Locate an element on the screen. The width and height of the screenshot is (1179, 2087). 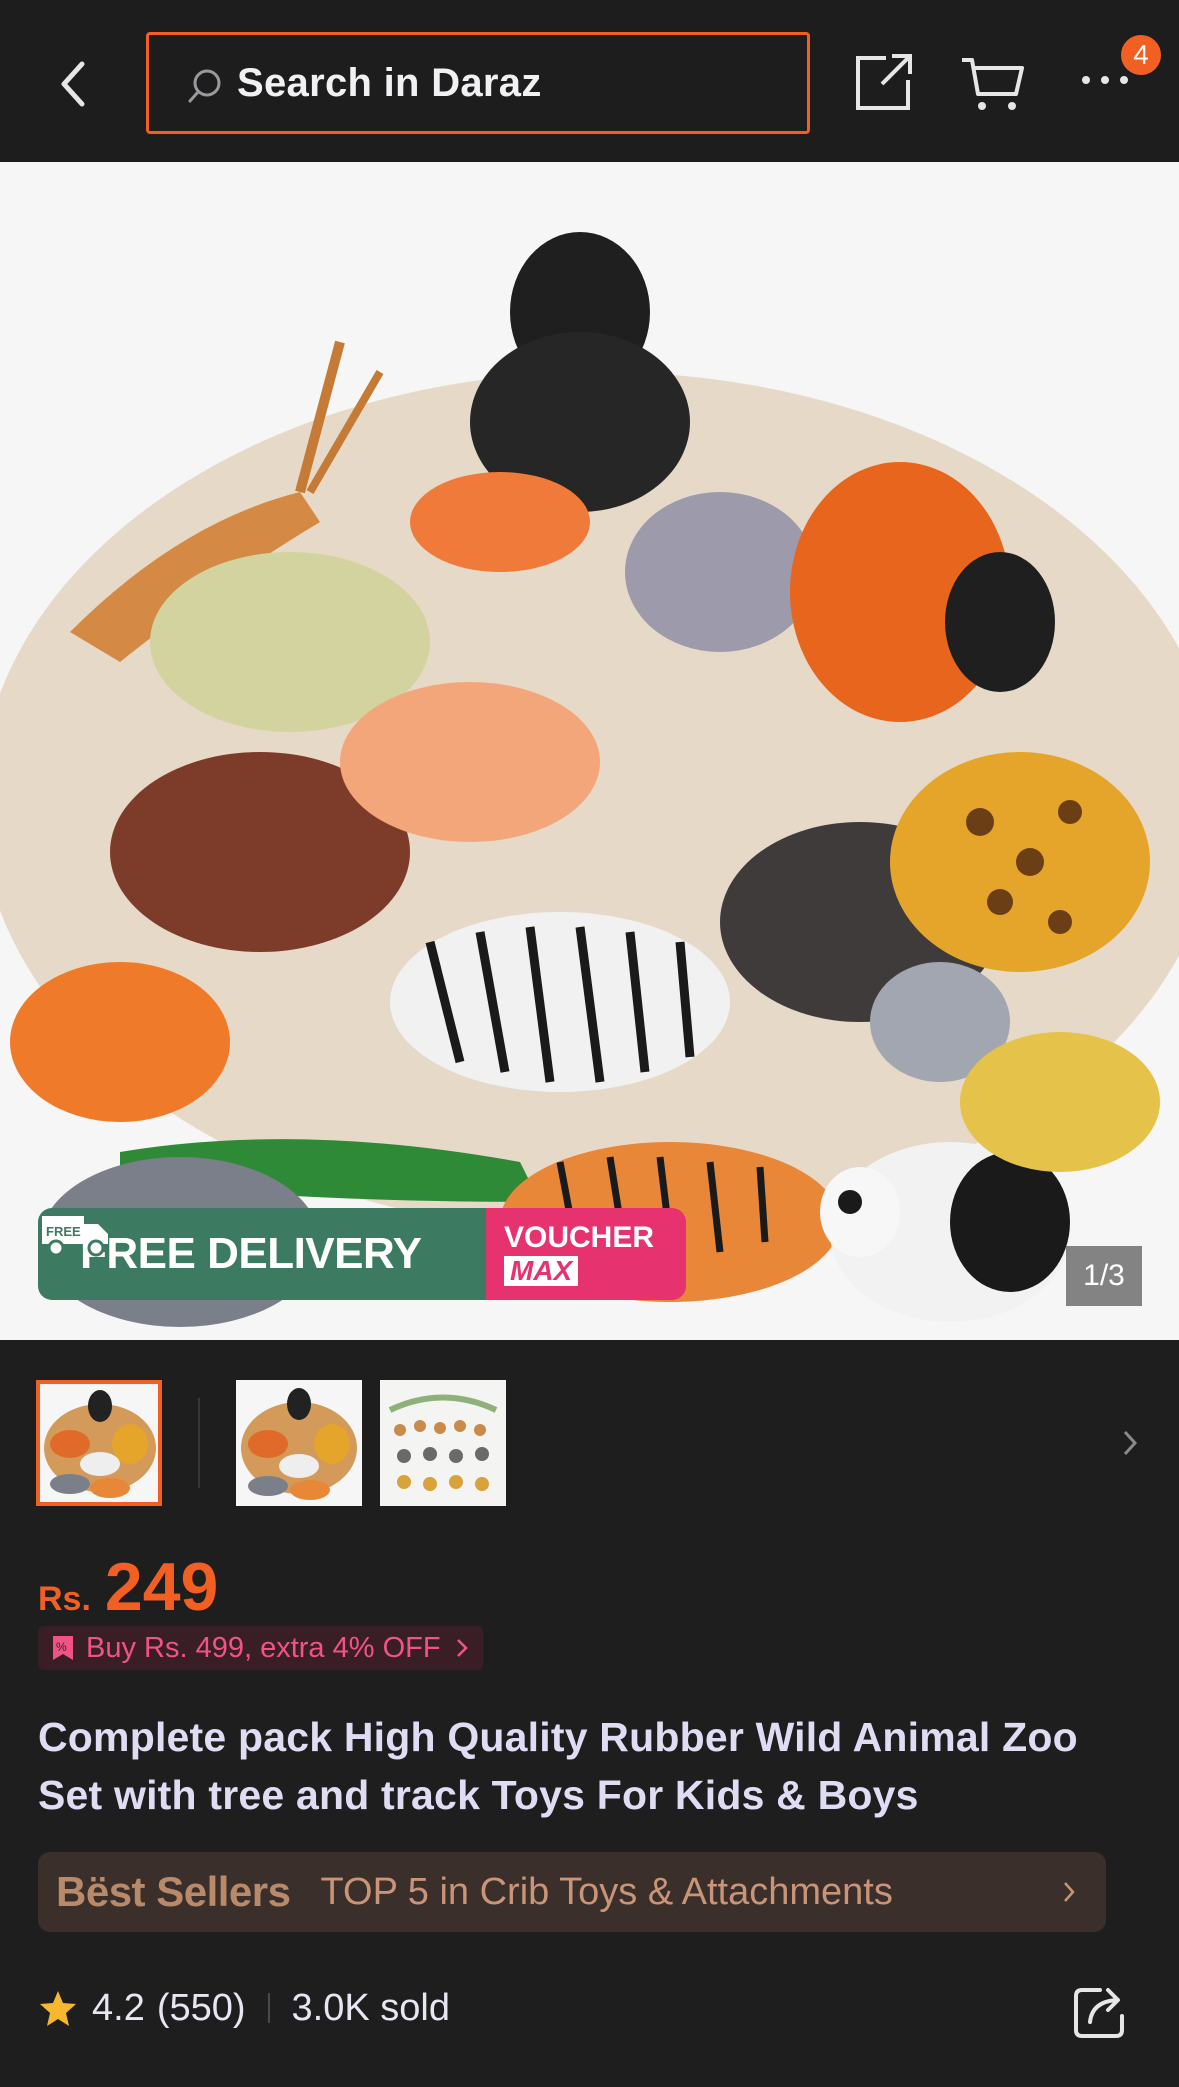
voucher-max-section: VOUCHER MAX is located at coordinates (586, 1254).